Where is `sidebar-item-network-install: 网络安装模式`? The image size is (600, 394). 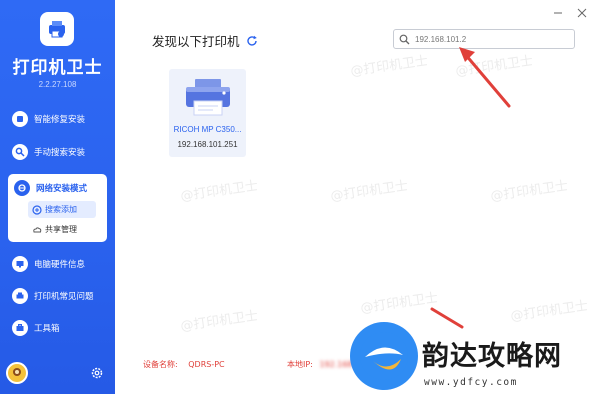
sidebar-item-network-install: 网络安装模式 is located at coordinates (59, 188).